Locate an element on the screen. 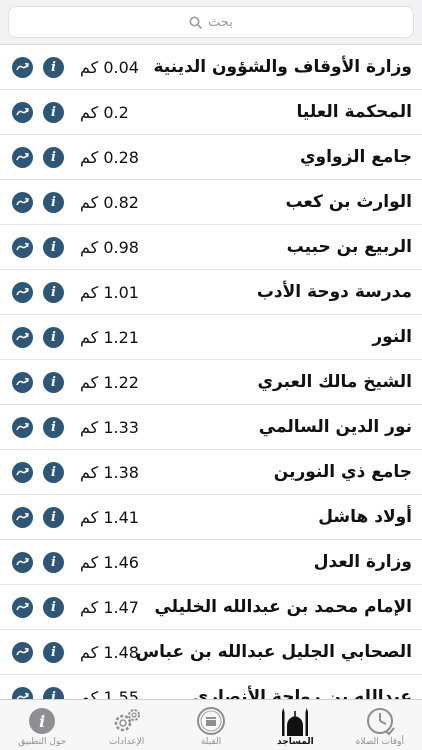 The height and width of the screenshot is (750, 422). mosque-row: i 1.22 كم الشيخ مالك العبري is located at coordinates (211, 382).